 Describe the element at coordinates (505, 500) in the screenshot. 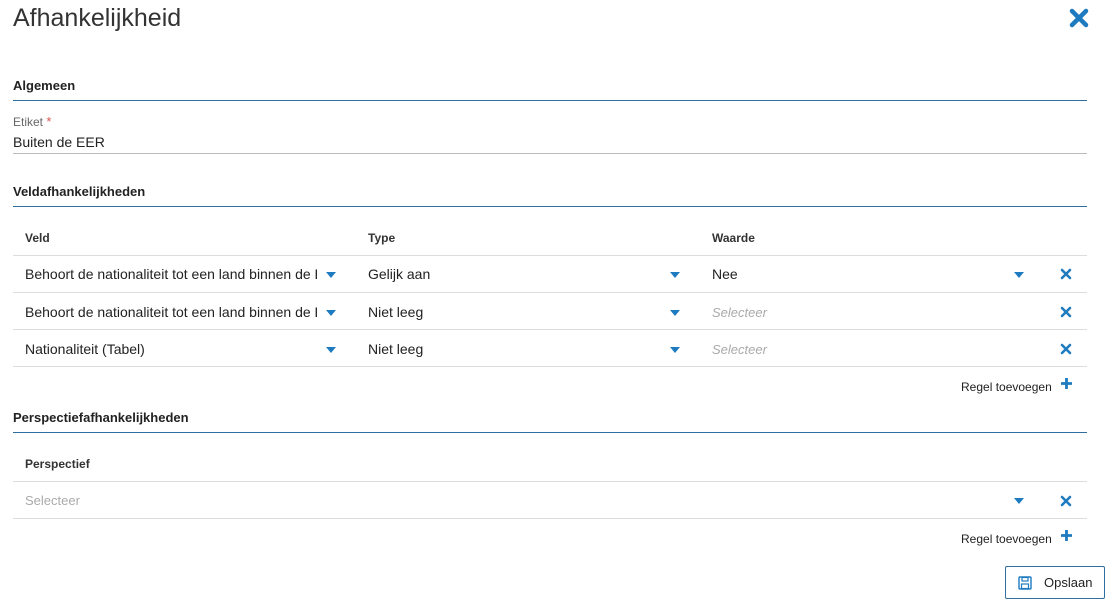

I see `perspective-select: Selecteer` at that location.